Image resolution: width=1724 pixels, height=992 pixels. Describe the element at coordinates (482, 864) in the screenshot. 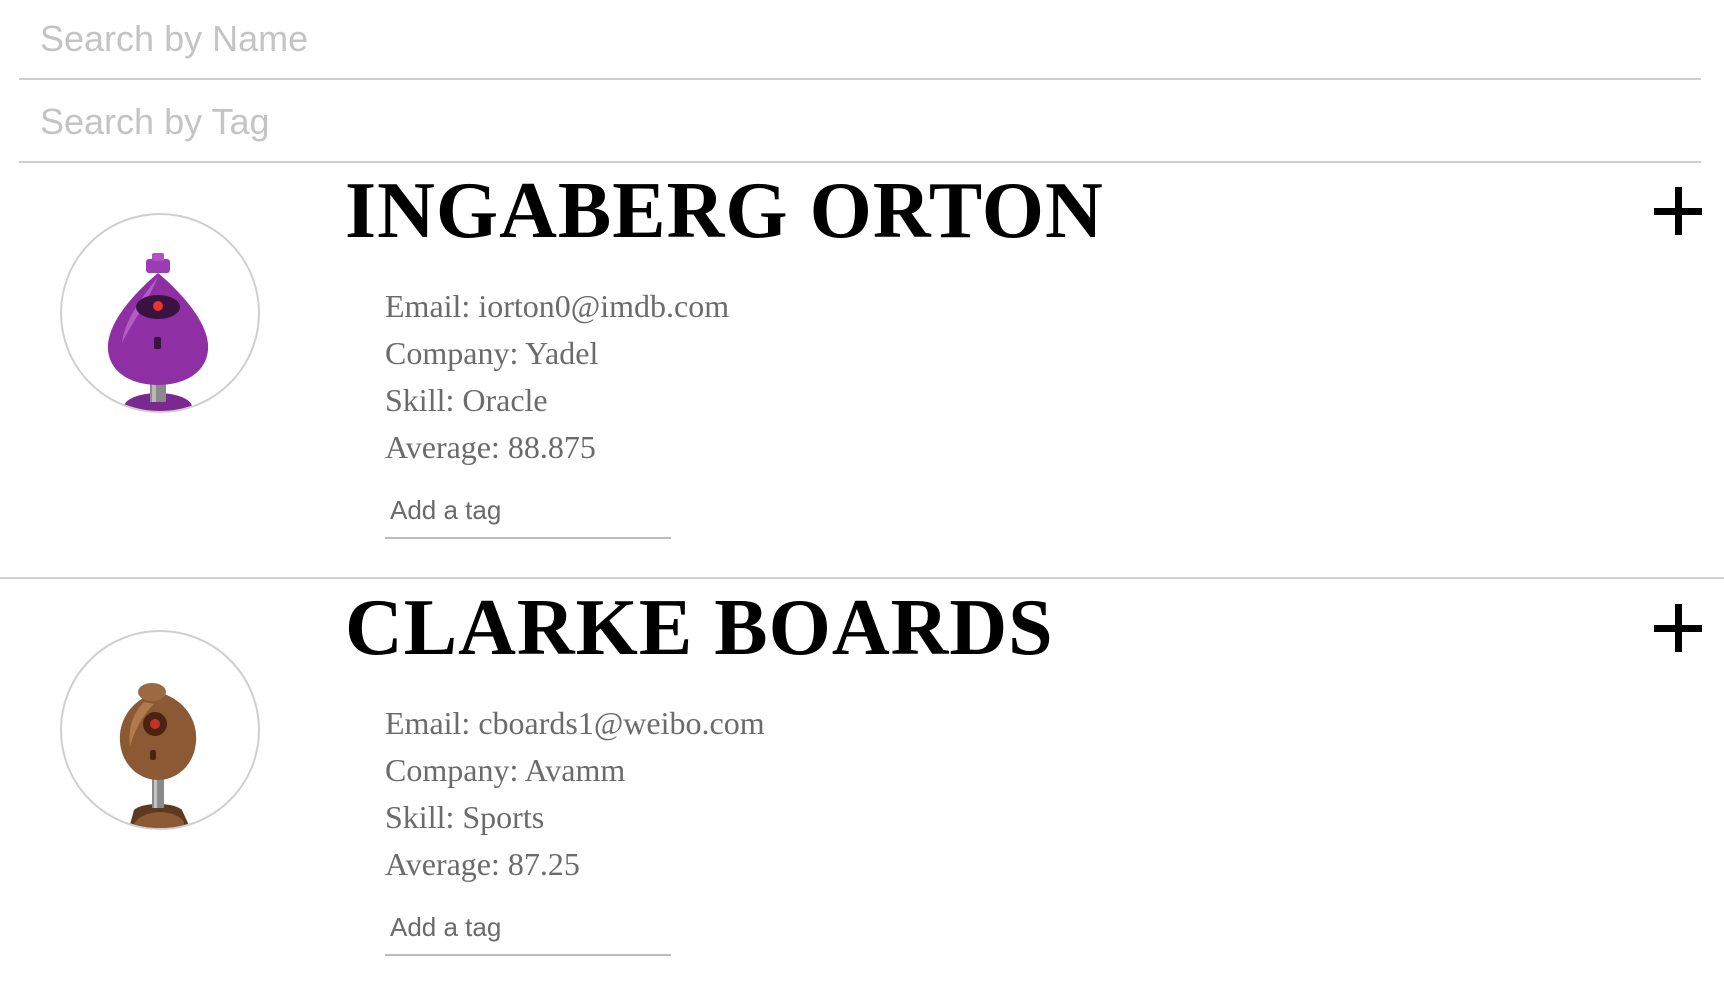

I see `student-average: Average: 87.25` at that location.